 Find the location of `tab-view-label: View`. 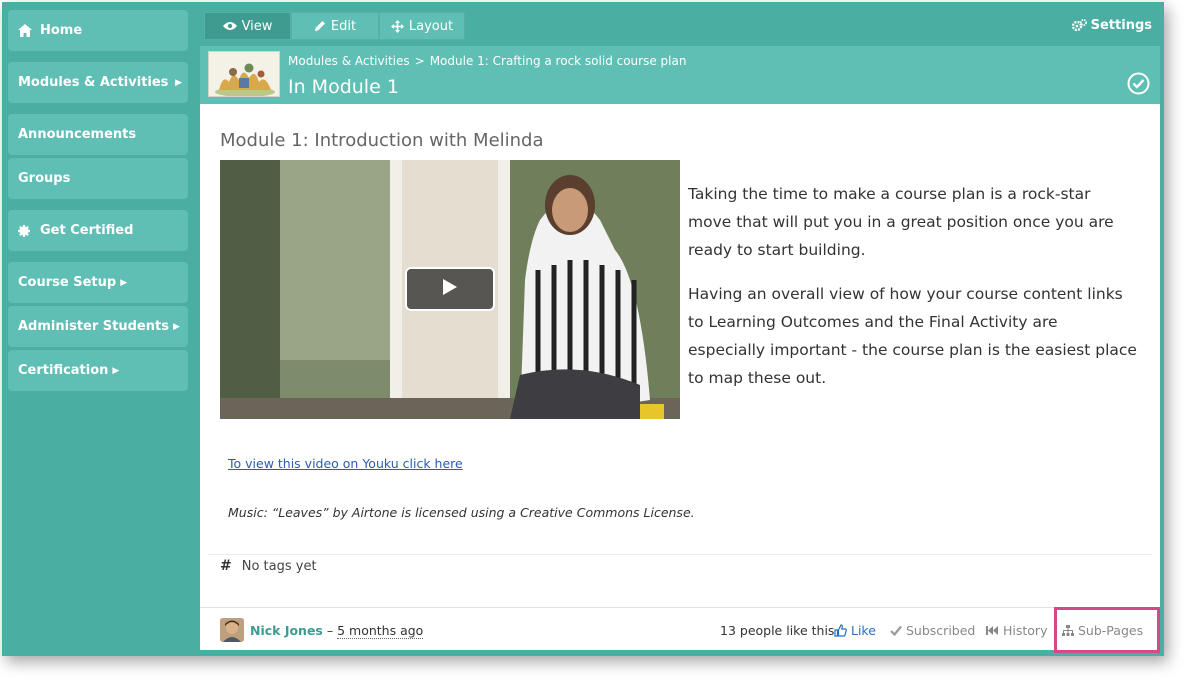

tab-view-label: View is located at coordinates (257, 26).